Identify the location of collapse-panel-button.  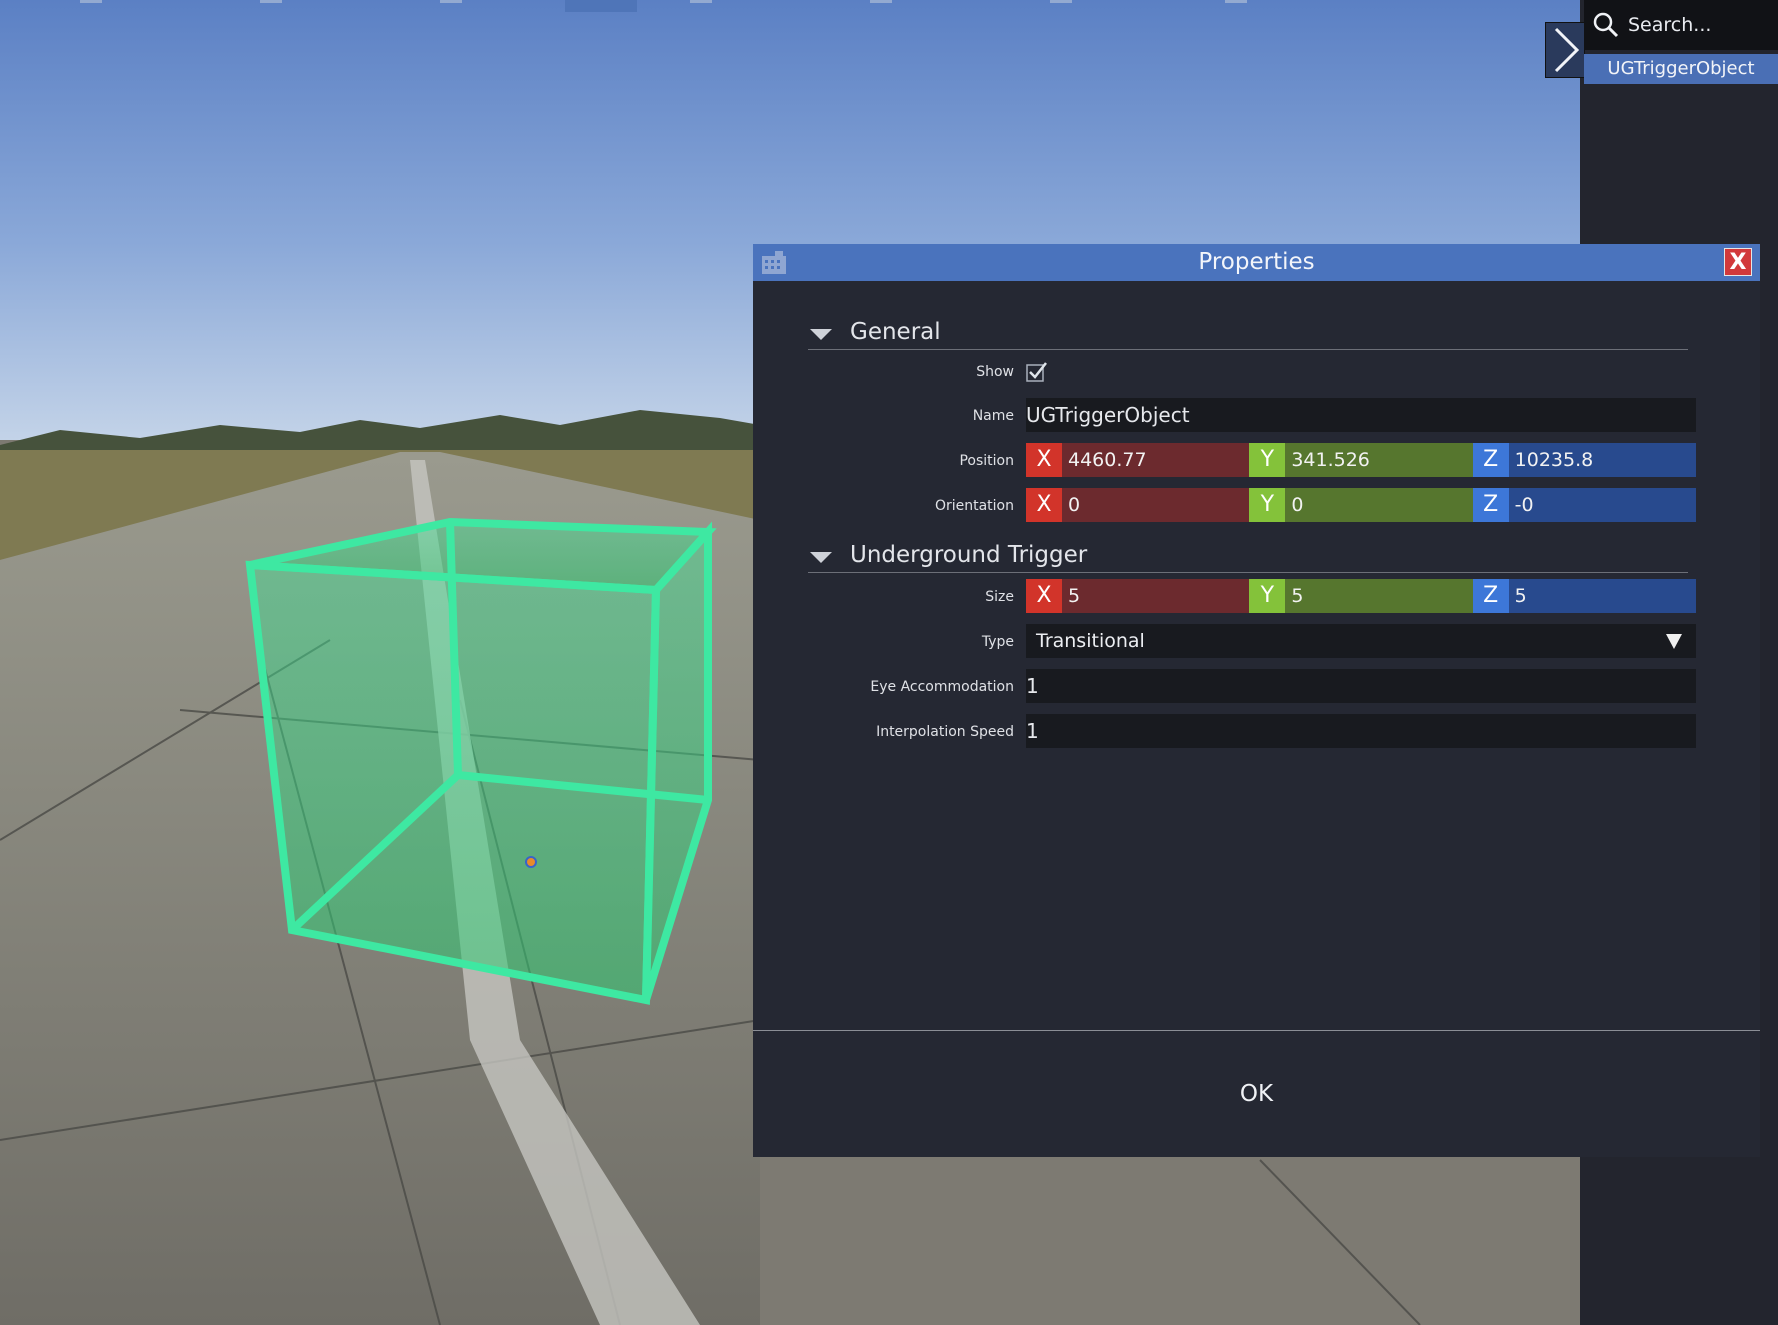
(1565, 50).